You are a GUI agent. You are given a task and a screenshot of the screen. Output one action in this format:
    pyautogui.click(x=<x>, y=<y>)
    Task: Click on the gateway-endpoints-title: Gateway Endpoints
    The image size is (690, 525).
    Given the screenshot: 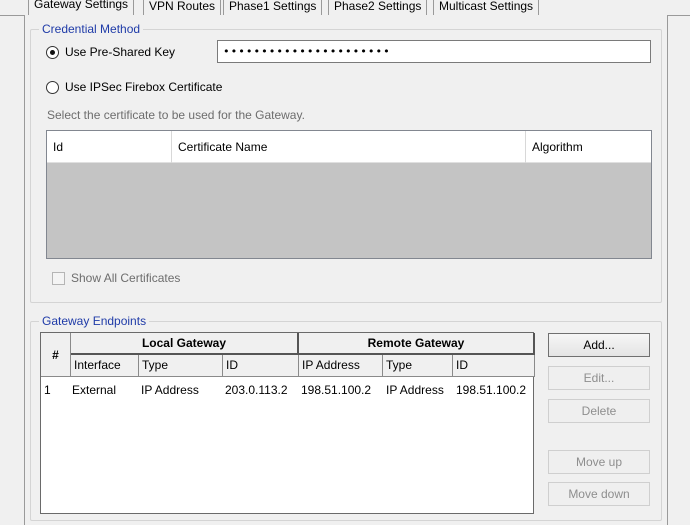 What is the action you would take?
    pyautogui.click(x=94, y=321)
    